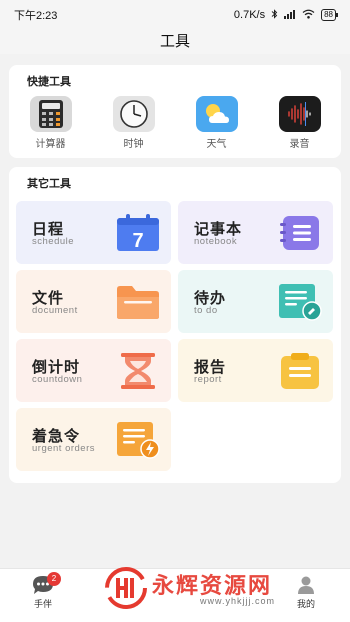  I want to click on tile-subtitle: schedule, so click(53, 241).